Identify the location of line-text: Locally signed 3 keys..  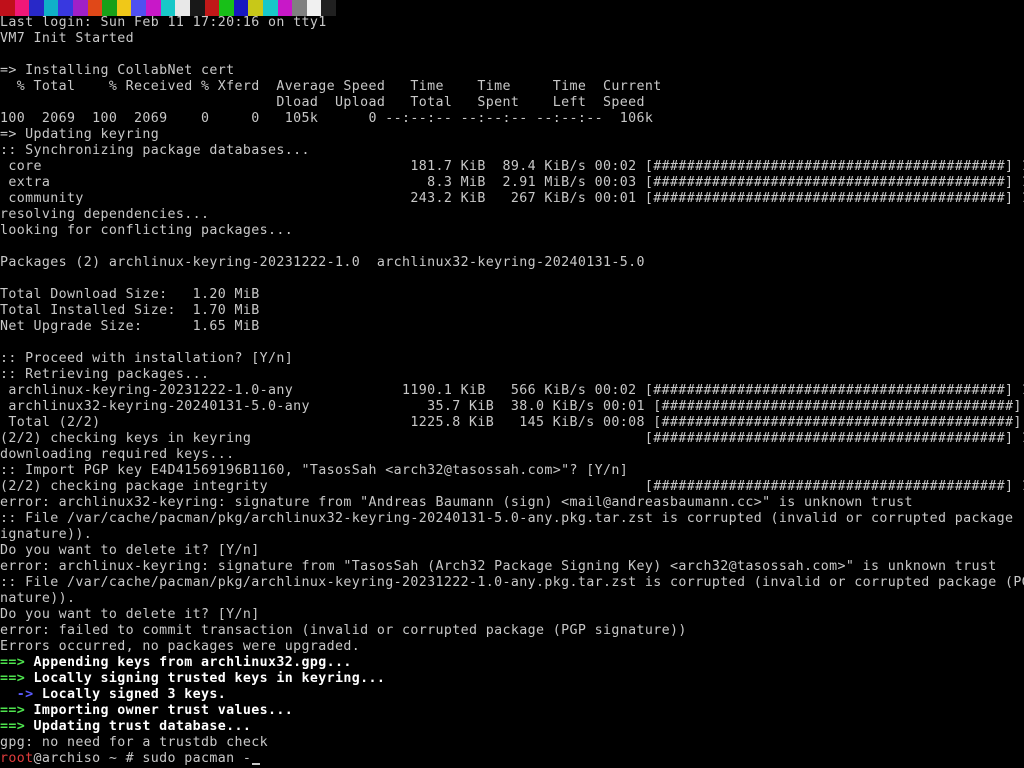
(130, 694).